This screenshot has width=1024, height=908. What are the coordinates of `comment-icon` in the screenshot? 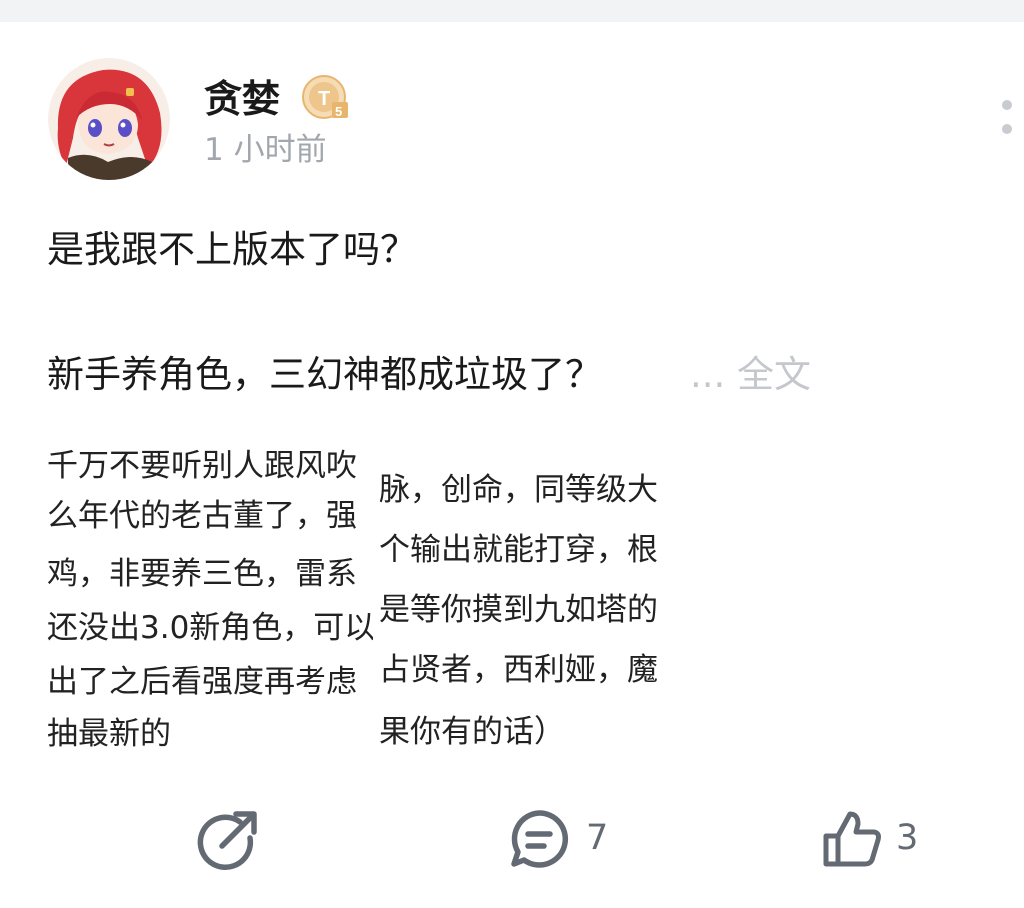 It's located at (540, 839).